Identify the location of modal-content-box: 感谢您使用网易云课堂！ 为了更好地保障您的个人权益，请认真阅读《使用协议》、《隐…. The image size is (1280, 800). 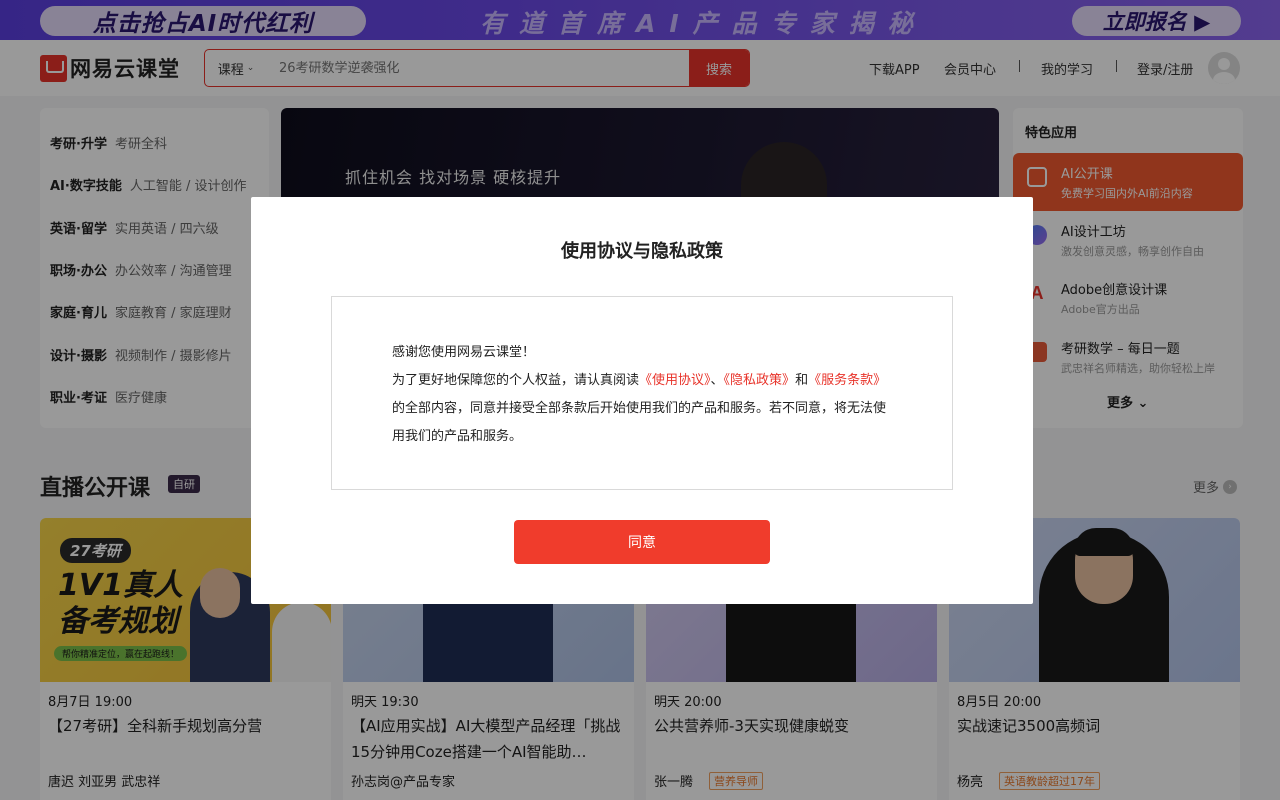
(642, 393).